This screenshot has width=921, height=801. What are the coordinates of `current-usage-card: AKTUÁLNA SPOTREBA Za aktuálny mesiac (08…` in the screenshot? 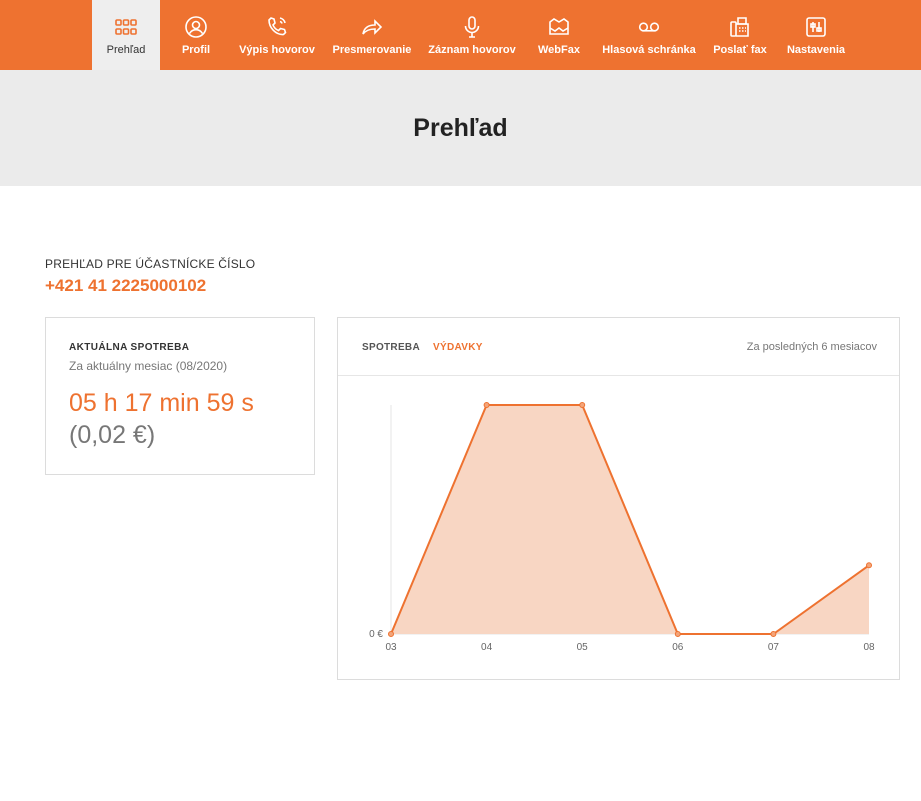 It's located at (180, 396).